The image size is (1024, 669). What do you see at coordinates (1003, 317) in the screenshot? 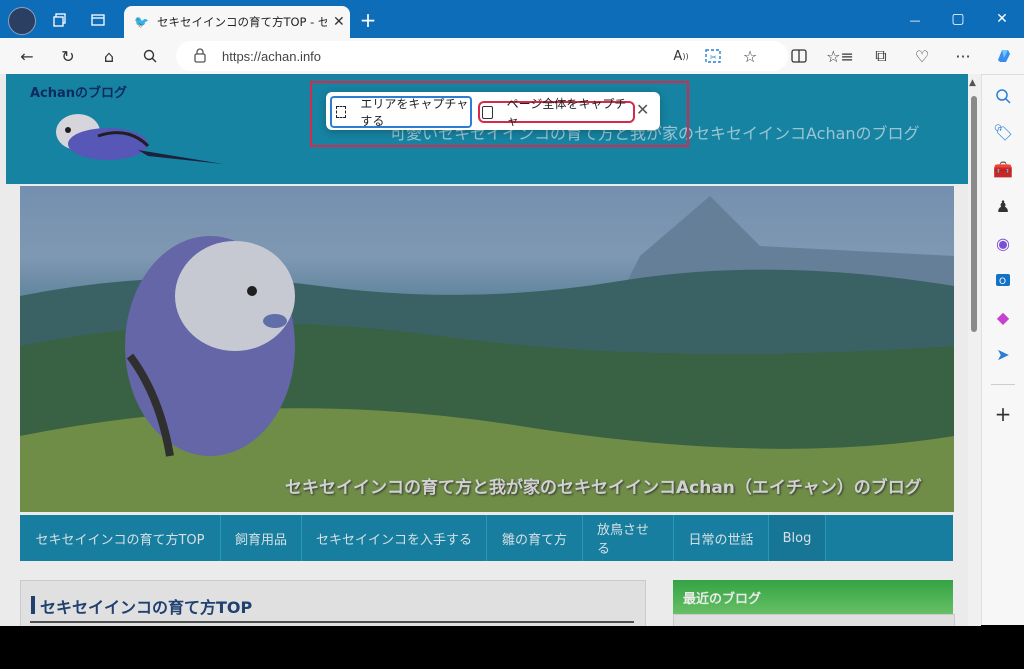
I see `designer-icon: ◆` at bounding box center [1003, 317].